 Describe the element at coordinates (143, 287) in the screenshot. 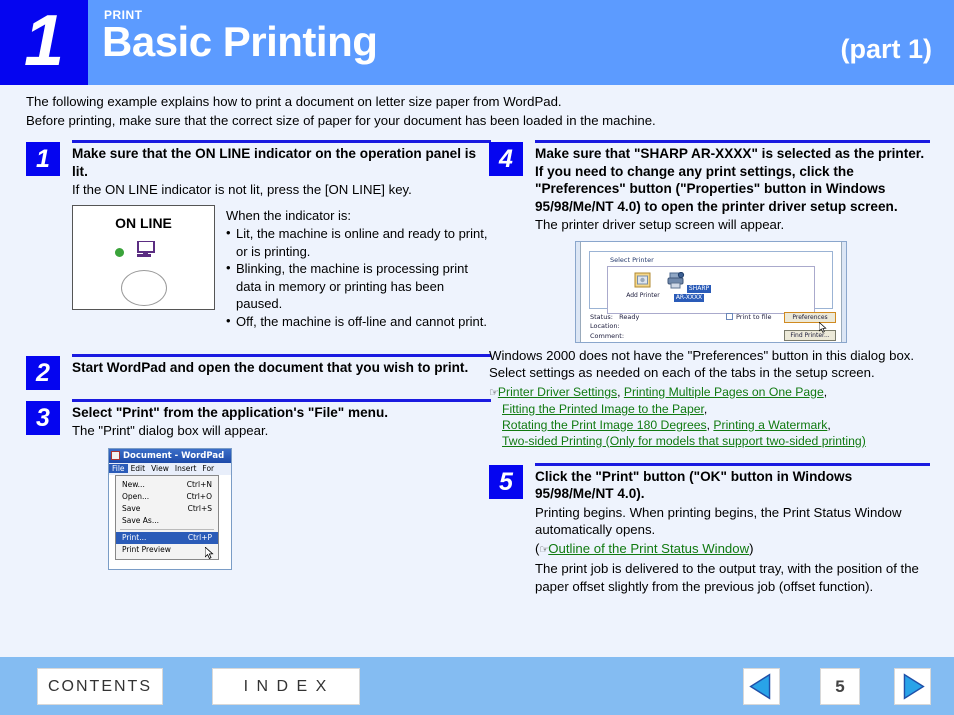

I see `online-button-icon` at that location.